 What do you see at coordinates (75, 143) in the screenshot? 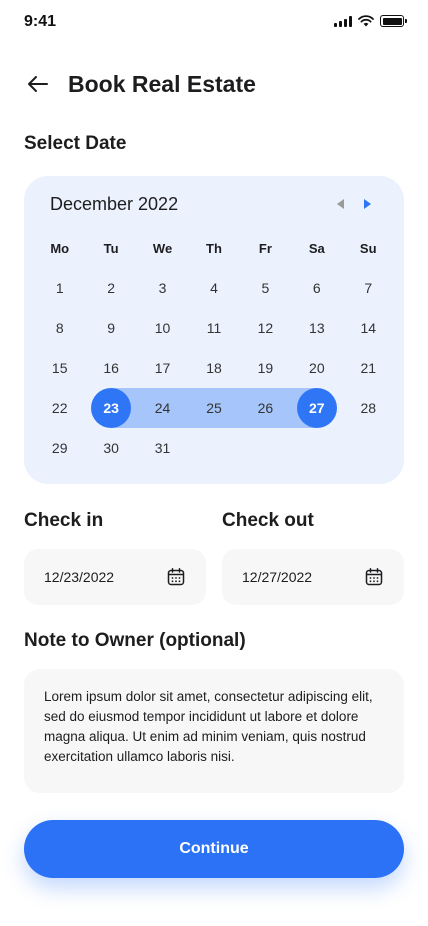
I see `select-date-label: Select Date` at bounding box center [75, 143].